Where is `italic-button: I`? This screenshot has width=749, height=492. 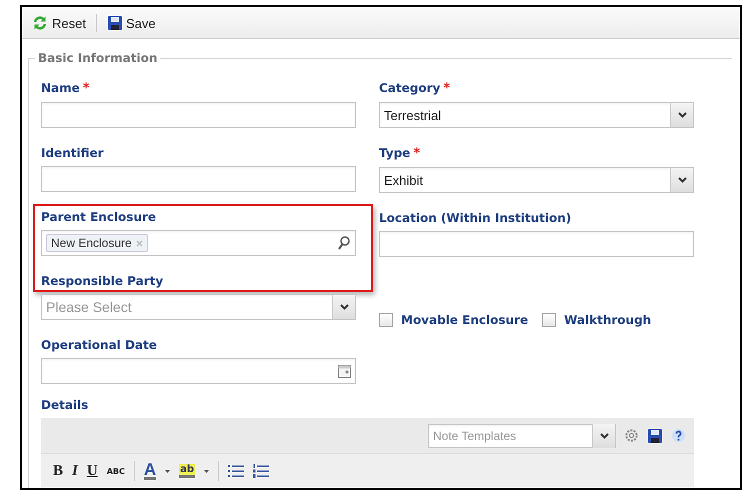
italic-button: I is located at coordinates (75, 471).